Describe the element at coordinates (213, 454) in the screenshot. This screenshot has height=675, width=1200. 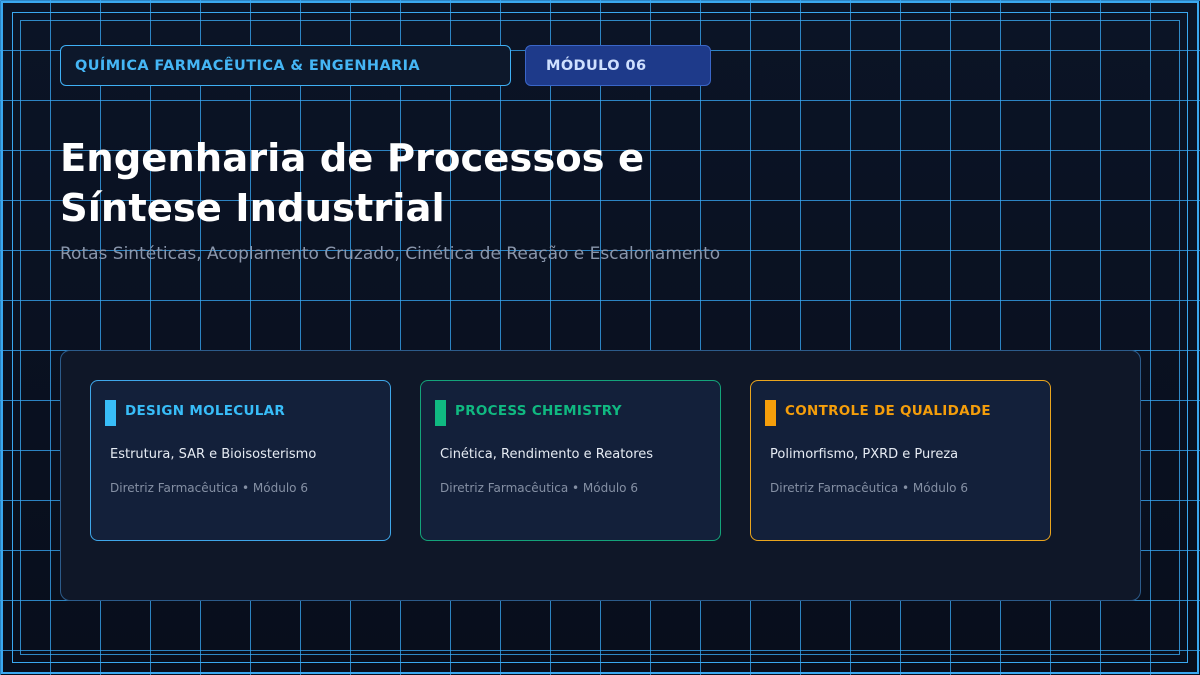
I see `card-description: Estrutura, SAR e Bioisosterismo` at that location.